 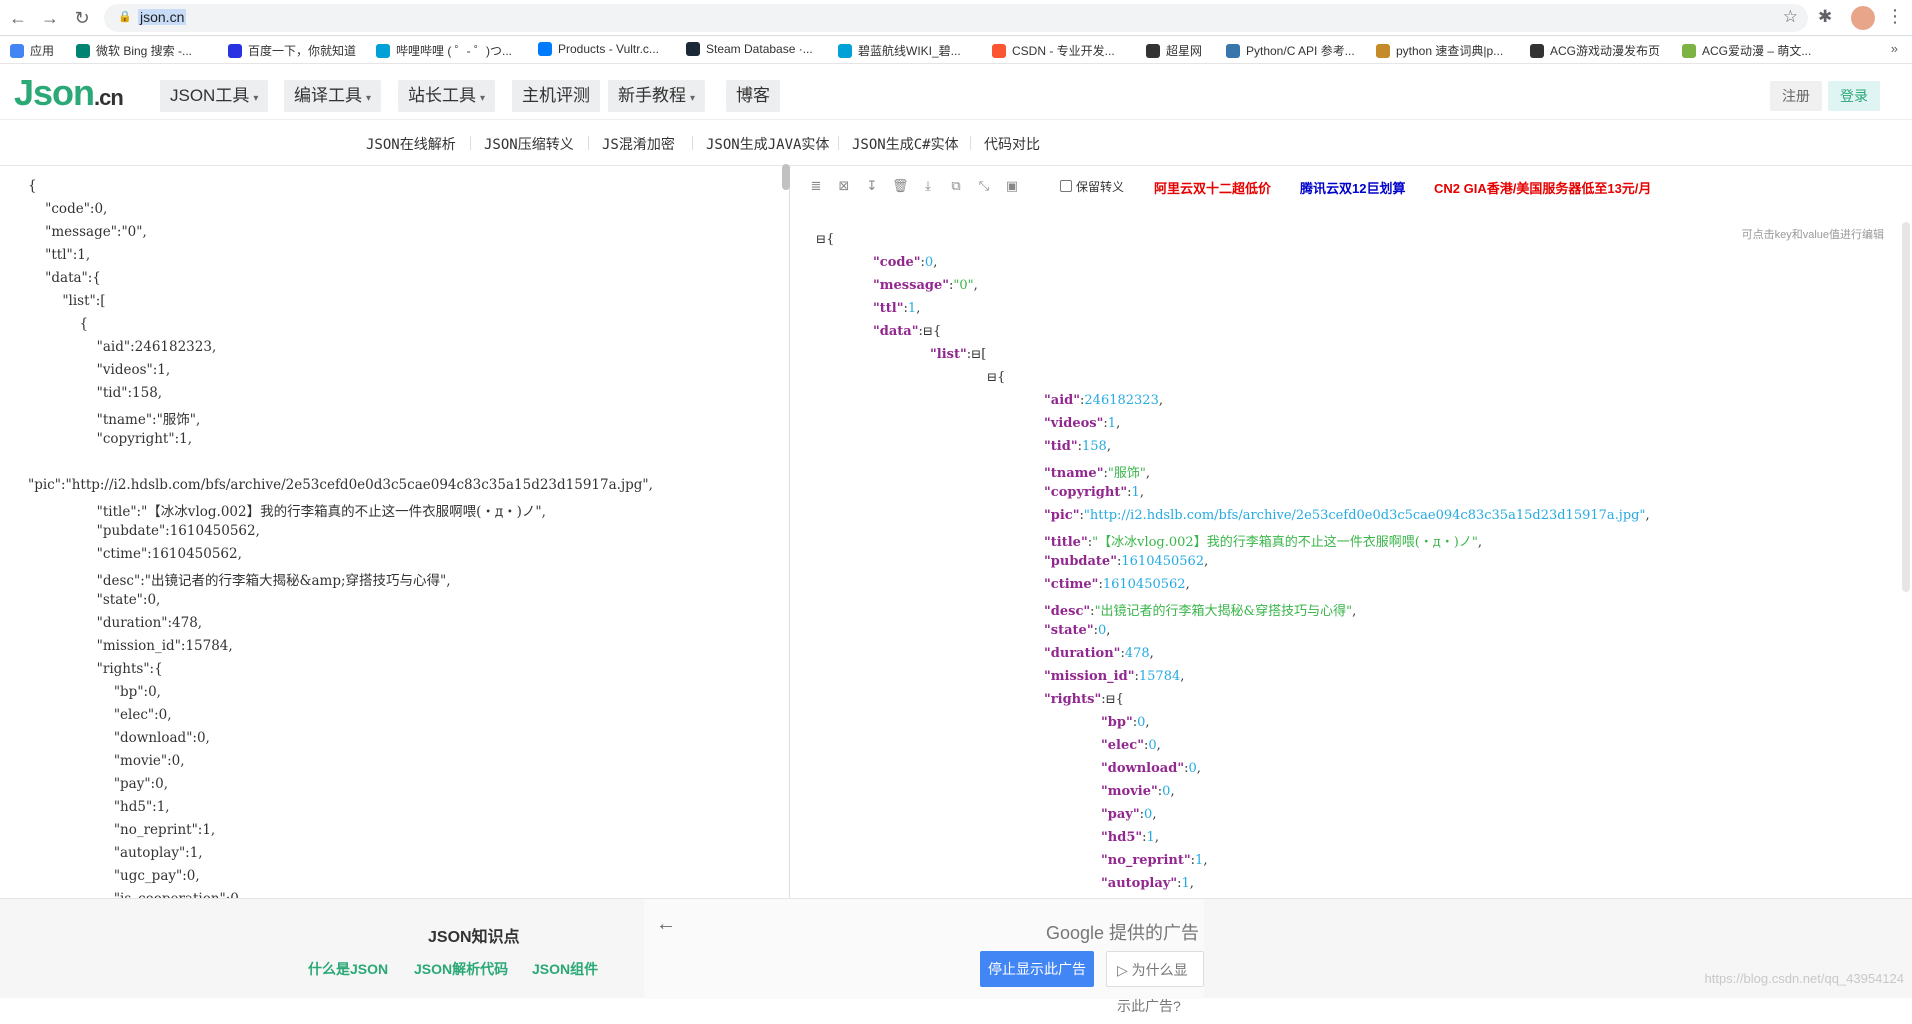 I want to click on subnav-link: JSON在线解析, so click(x=411, y=144).